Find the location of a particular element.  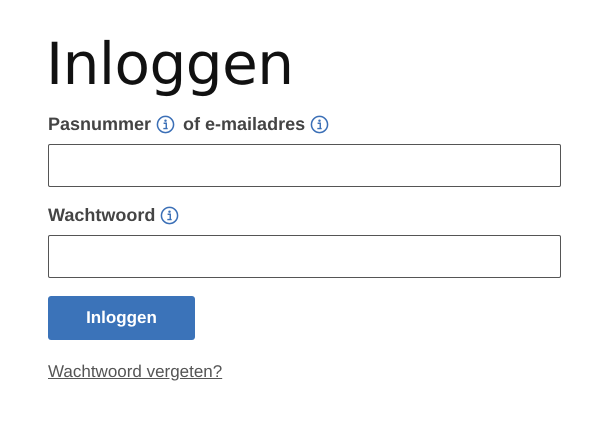

forgot-password-link: Wachtwoord vergeten? is located at coordinates (135, 371).